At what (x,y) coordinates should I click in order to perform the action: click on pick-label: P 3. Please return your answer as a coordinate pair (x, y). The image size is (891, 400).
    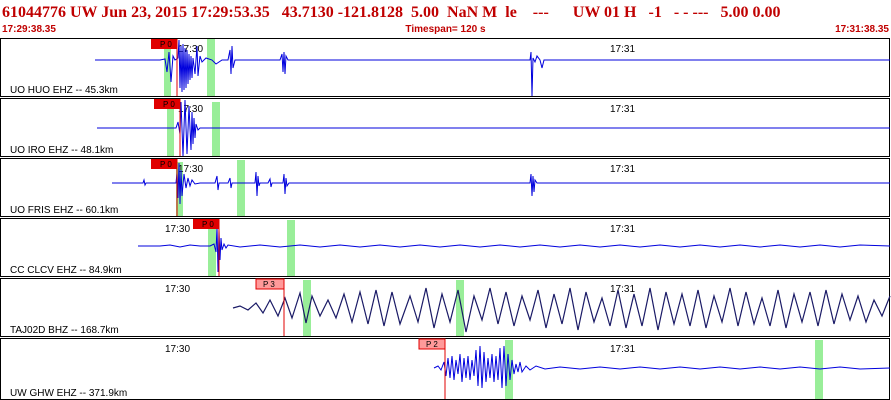
    Looking at the image, I should click on (269, 284).